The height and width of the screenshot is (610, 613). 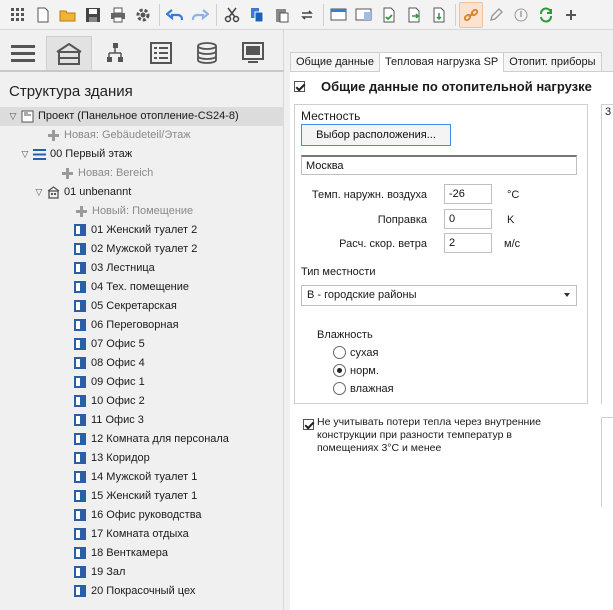 What do you see at coordinates (496, 15) in the screenshot?
I see `edit-pencil-icon` at bounding box center [496, 15].